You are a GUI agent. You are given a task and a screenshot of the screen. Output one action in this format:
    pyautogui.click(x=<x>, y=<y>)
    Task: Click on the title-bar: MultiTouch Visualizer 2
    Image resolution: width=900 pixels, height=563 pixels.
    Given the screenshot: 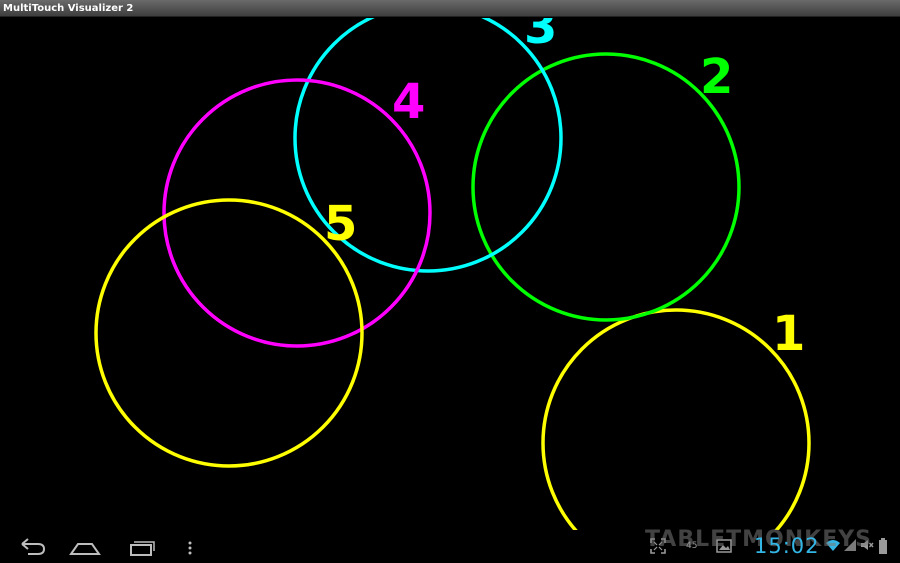 What is the action you would take?
    pyautogui.click(x=450, y=8)
    